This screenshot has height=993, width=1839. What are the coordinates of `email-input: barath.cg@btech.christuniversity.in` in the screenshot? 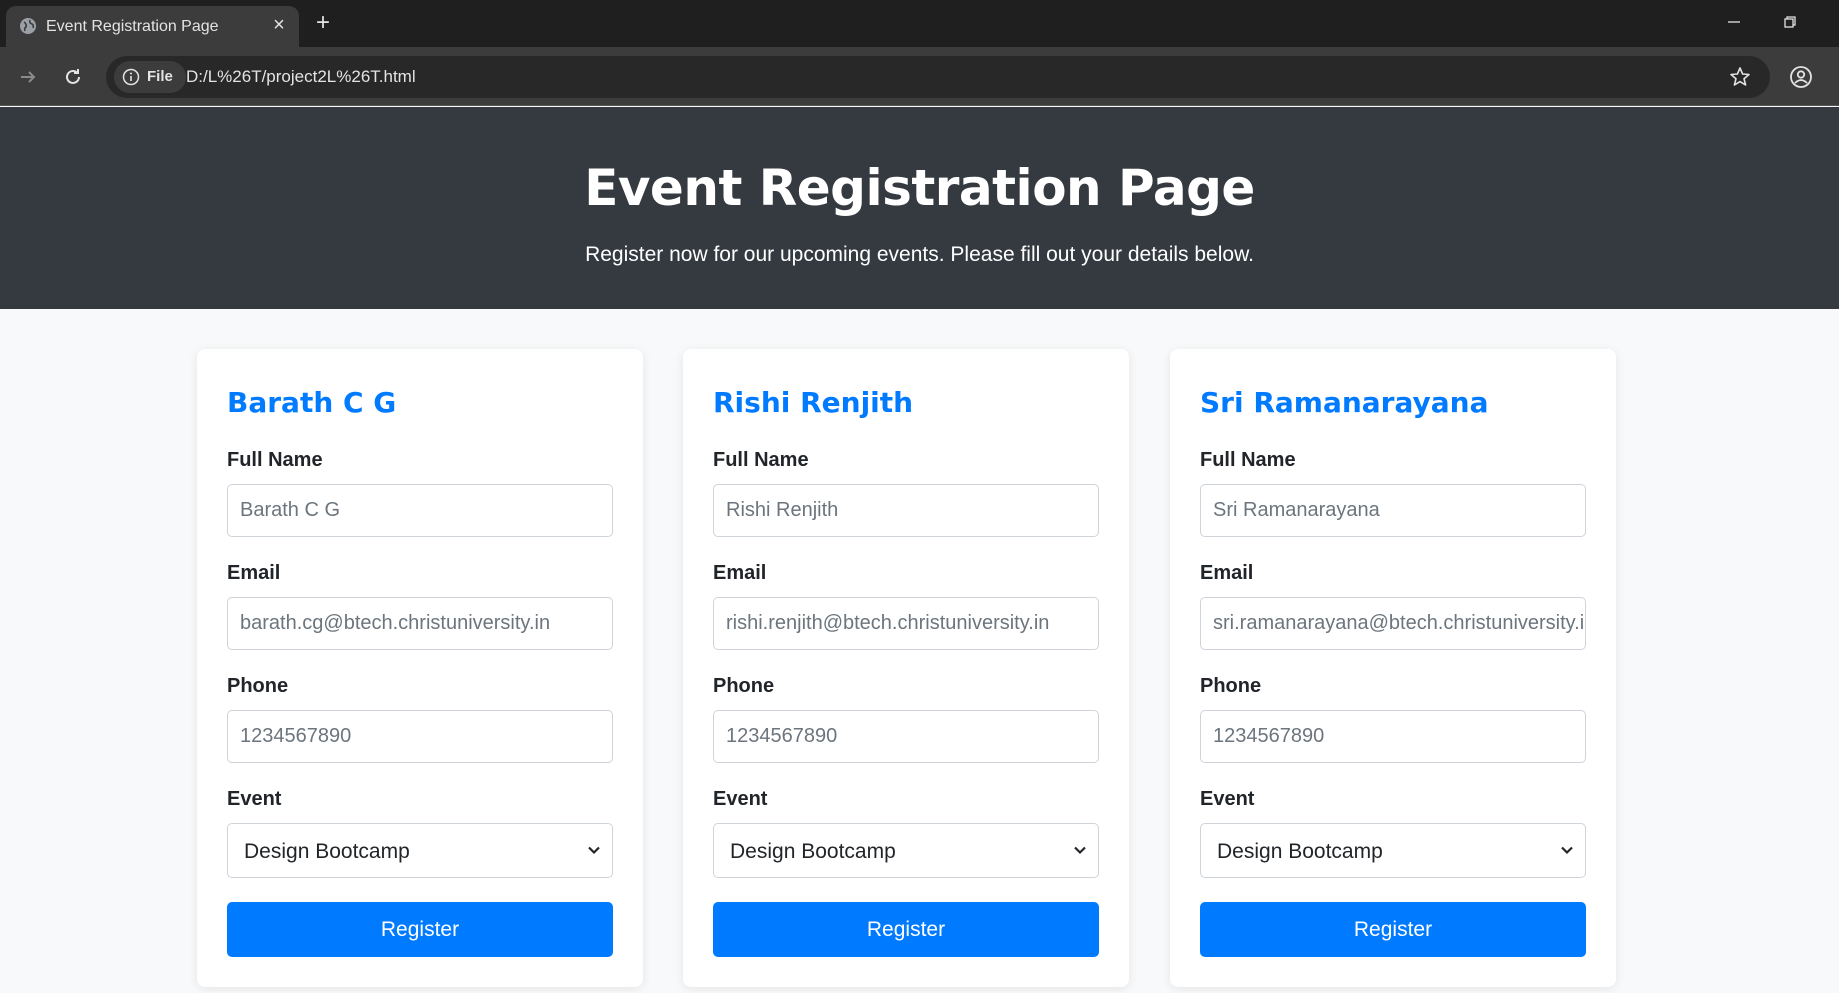 It's located at (420, 623).